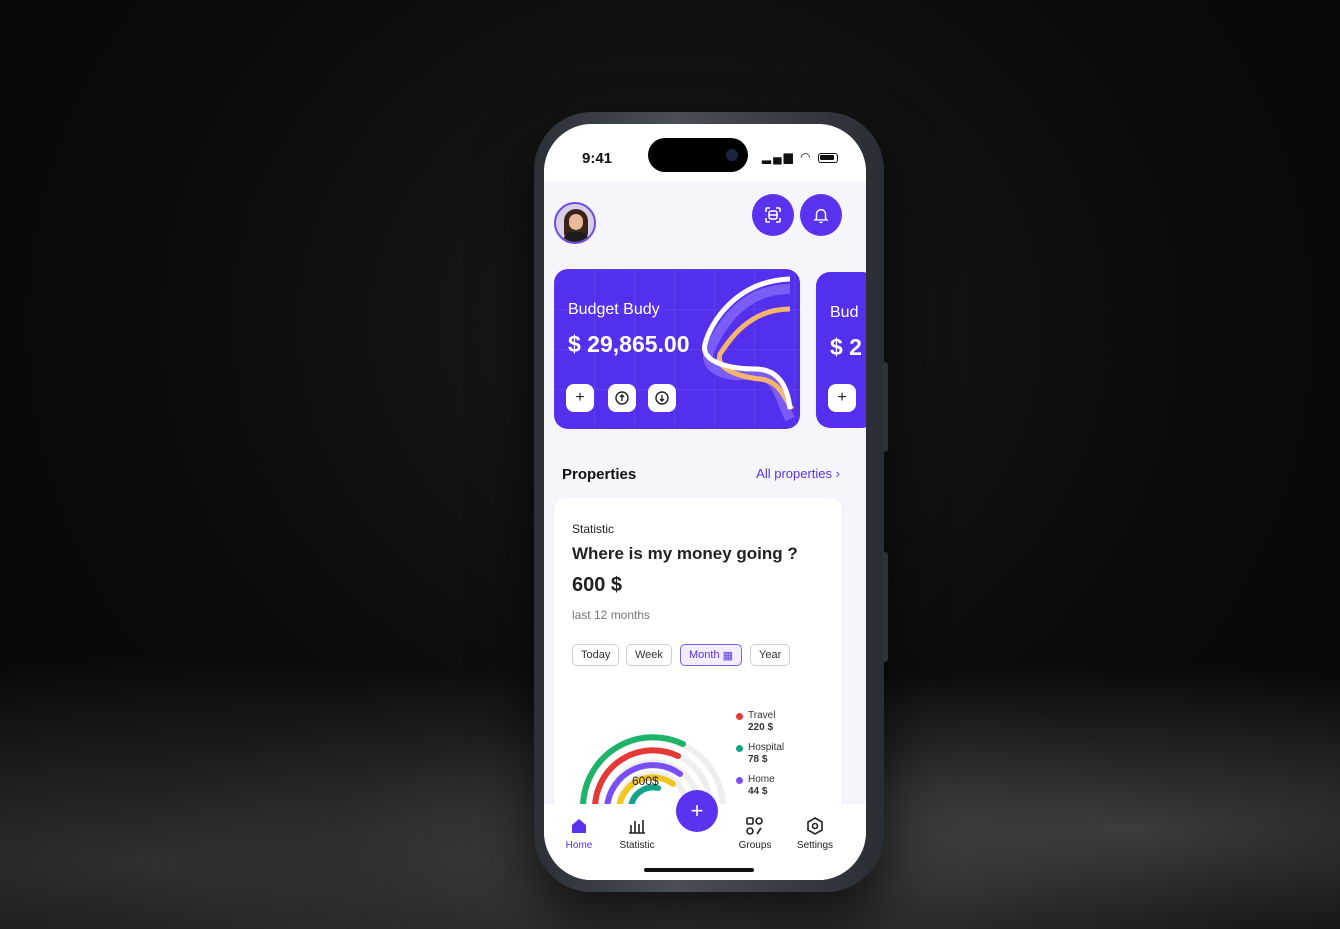 The image size is (1340, 929). What do you see at coordinates (846, 347) in the screenshot?
I see `card-amount: $ 2` at bounding box center [846, 347].